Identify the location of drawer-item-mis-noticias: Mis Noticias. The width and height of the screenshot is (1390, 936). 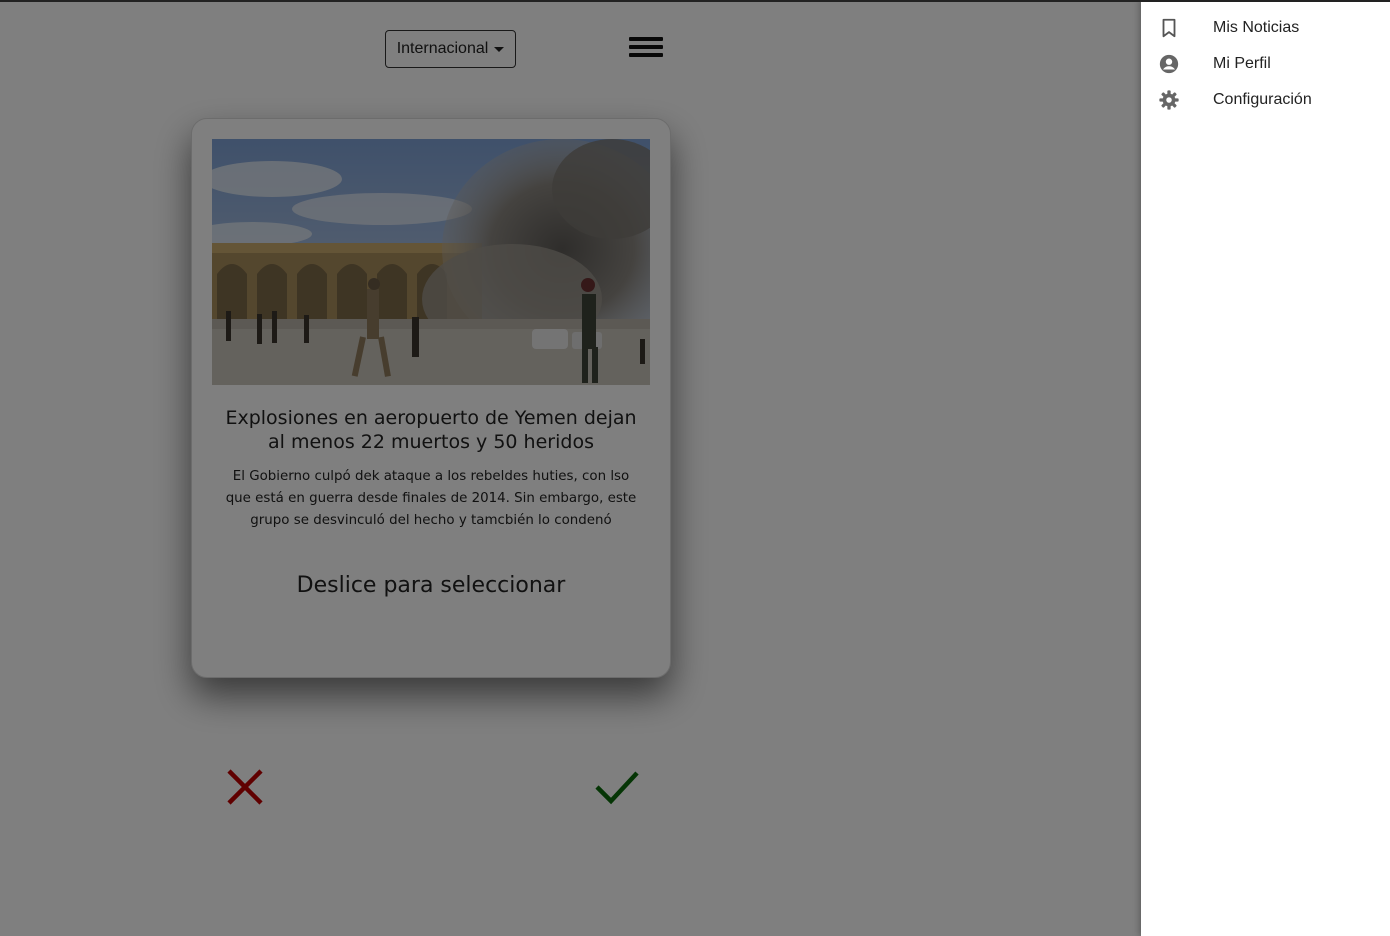
(1265, 28).